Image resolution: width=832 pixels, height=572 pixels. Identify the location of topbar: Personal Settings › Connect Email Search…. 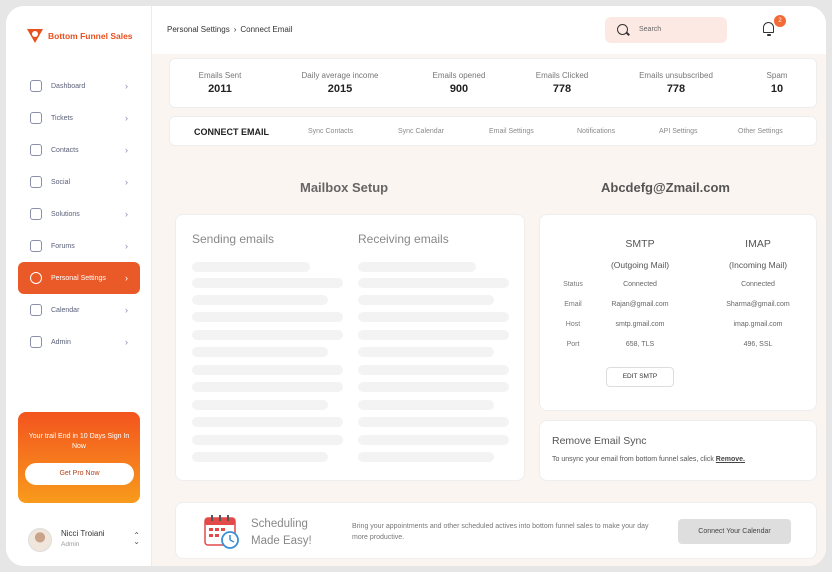
(489, 30).